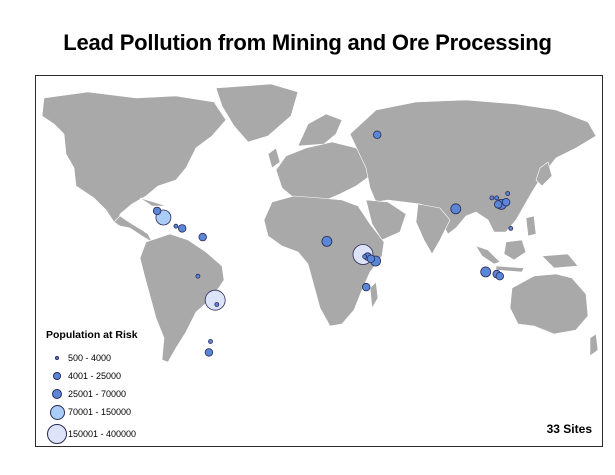  Describe the element at coordinates (488, 255) in the screenshot. I see `landmass-sumatra` at that location.